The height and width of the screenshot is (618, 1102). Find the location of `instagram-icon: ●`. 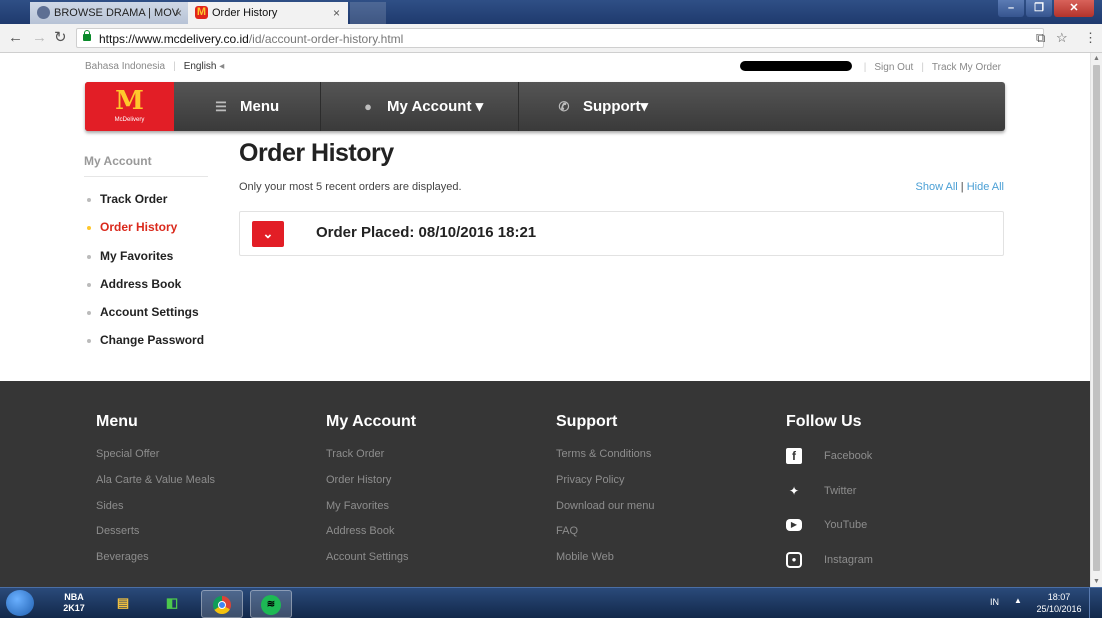

instagram-icon: ● is located at coordinates (794, 559).